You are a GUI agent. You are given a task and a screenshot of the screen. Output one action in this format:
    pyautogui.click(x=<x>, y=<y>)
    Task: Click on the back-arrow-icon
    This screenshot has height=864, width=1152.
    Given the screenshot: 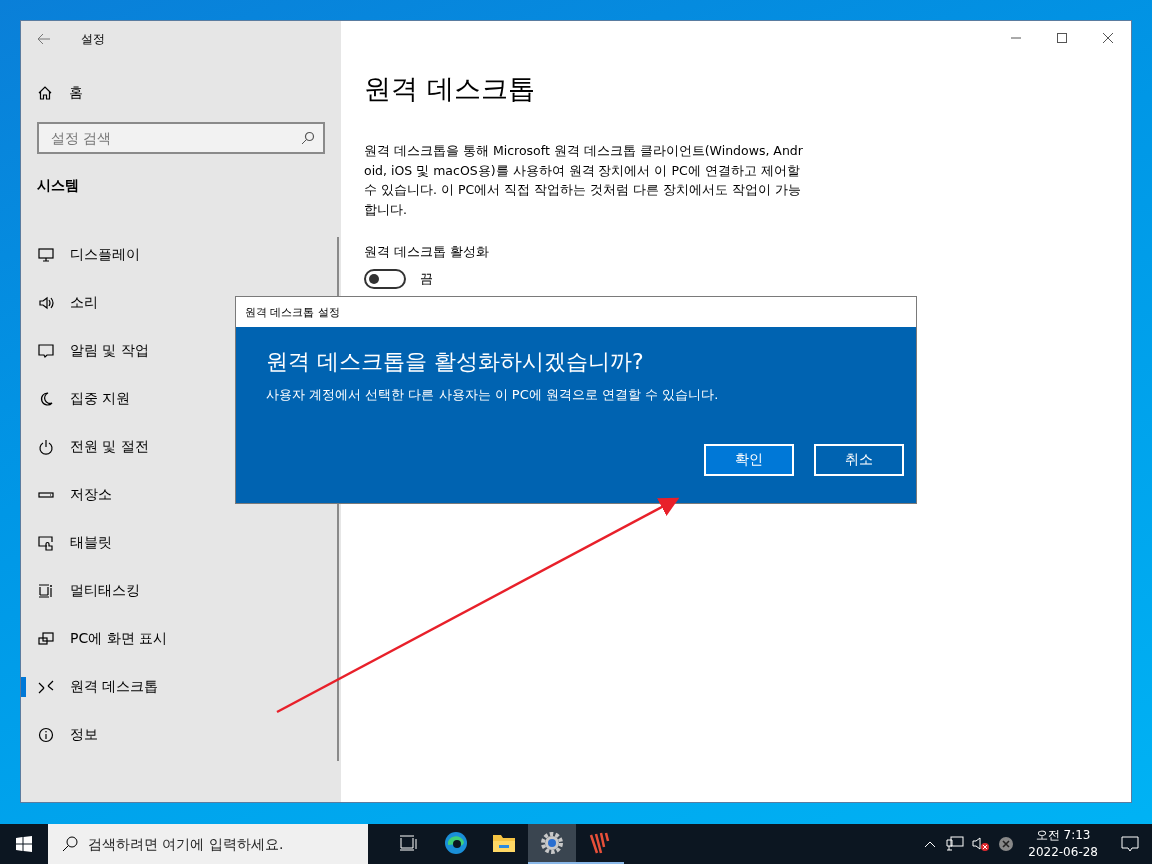 What is the action you would take?
    pyautogui.click(x=44, y=39)
    